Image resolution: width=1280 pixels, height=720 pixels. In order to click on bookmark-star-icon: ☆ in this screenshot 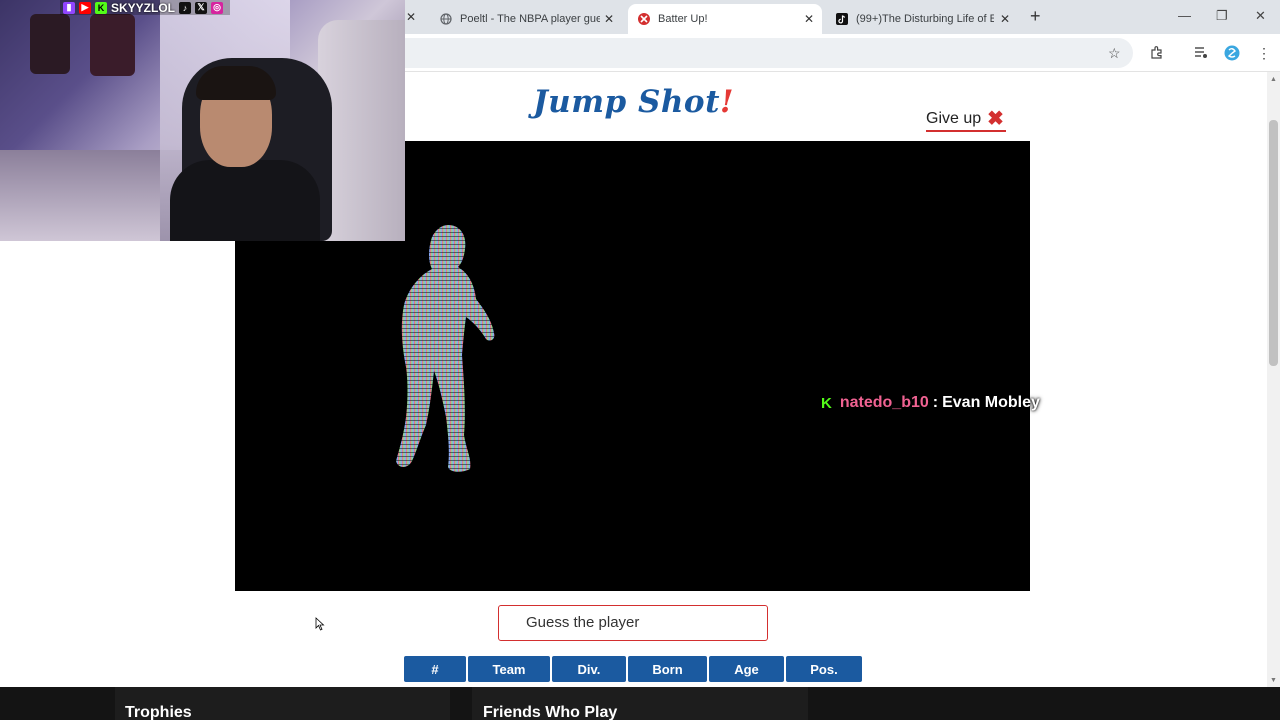, I will do `click(1114, 53)`.